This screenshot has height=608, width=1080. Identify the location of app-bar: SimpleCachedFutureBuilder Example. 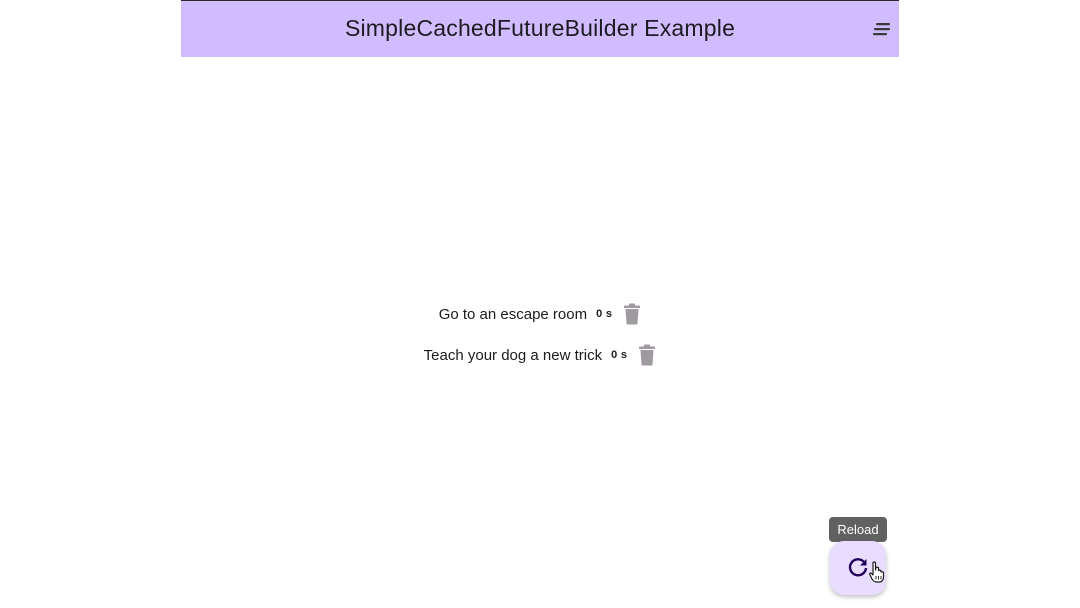
(540, 28).